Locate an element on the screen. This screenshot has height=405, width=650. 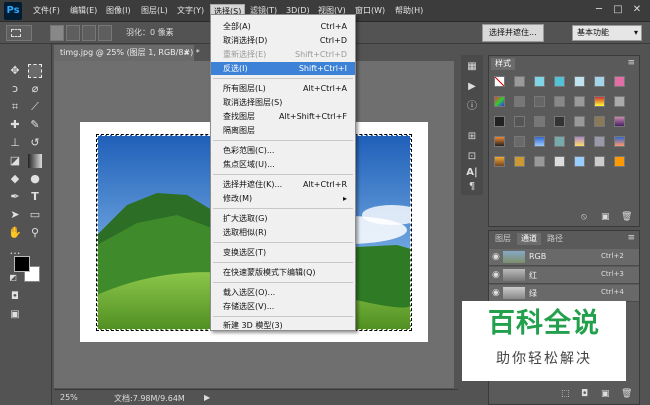
paragraph-style-icon: ⊞ is located at coordinates (472, 137).